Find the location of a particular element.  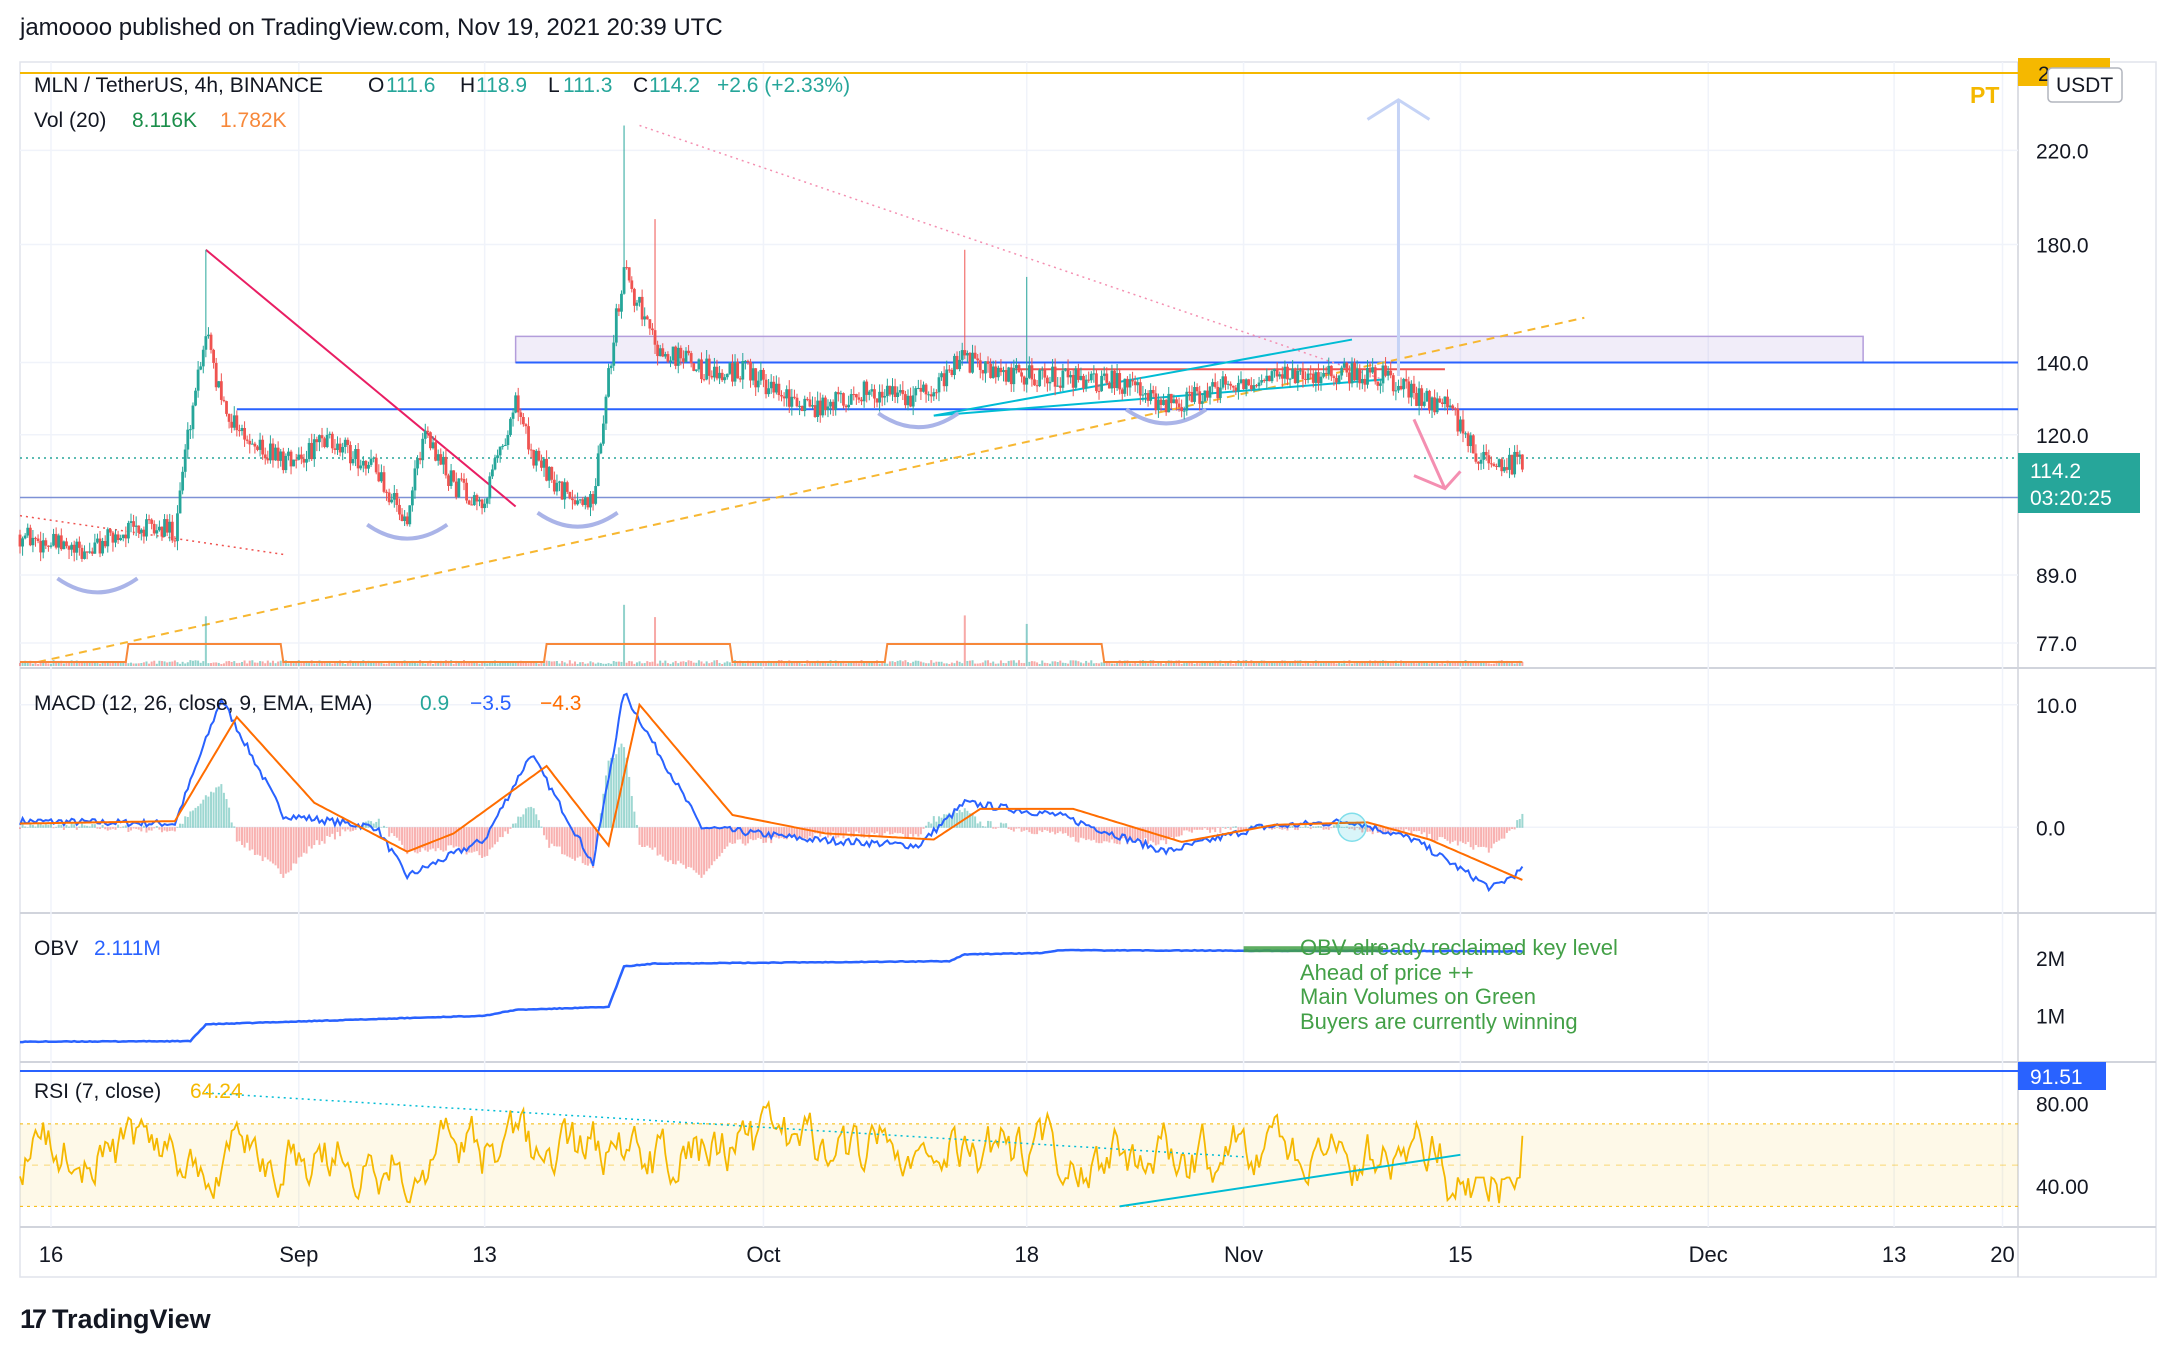

obv-note-line-4: Buyers are currently winning is located at coordinates (1439, 1021).